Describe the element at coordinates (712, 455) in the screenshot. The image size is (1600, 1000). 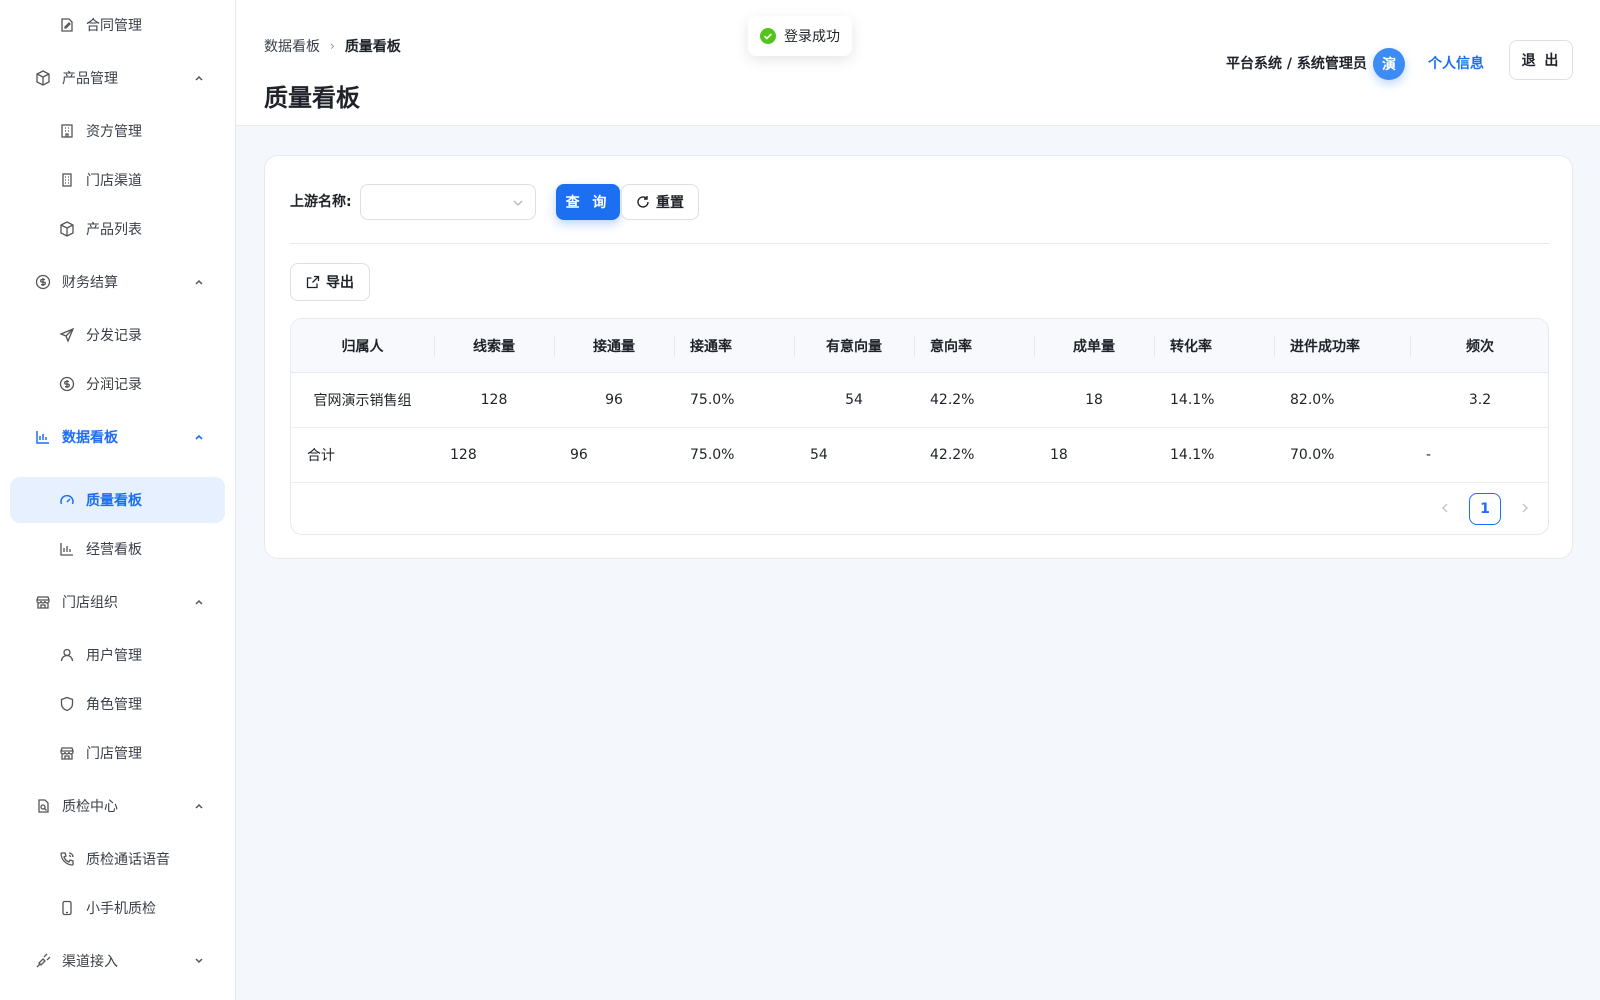
I see `cell-summary-connect-rate: 75.0%` at that location.